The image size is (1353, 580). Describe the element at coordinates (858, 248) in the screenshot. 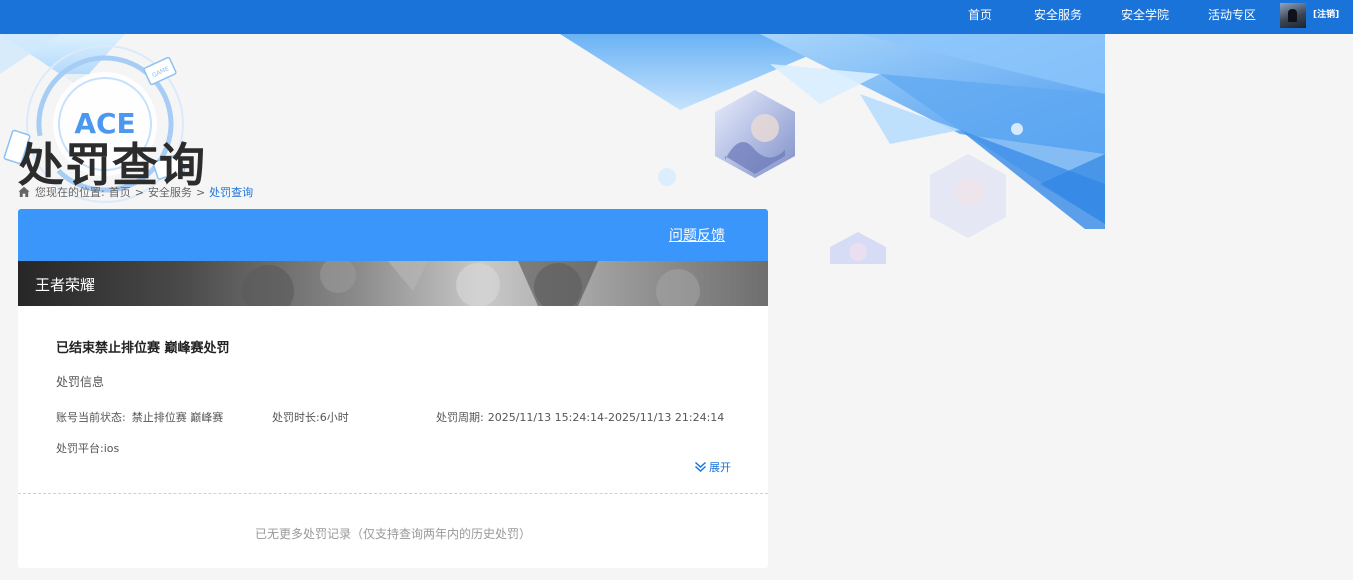

I see `hero-portrait-hexagon-small` at that location.